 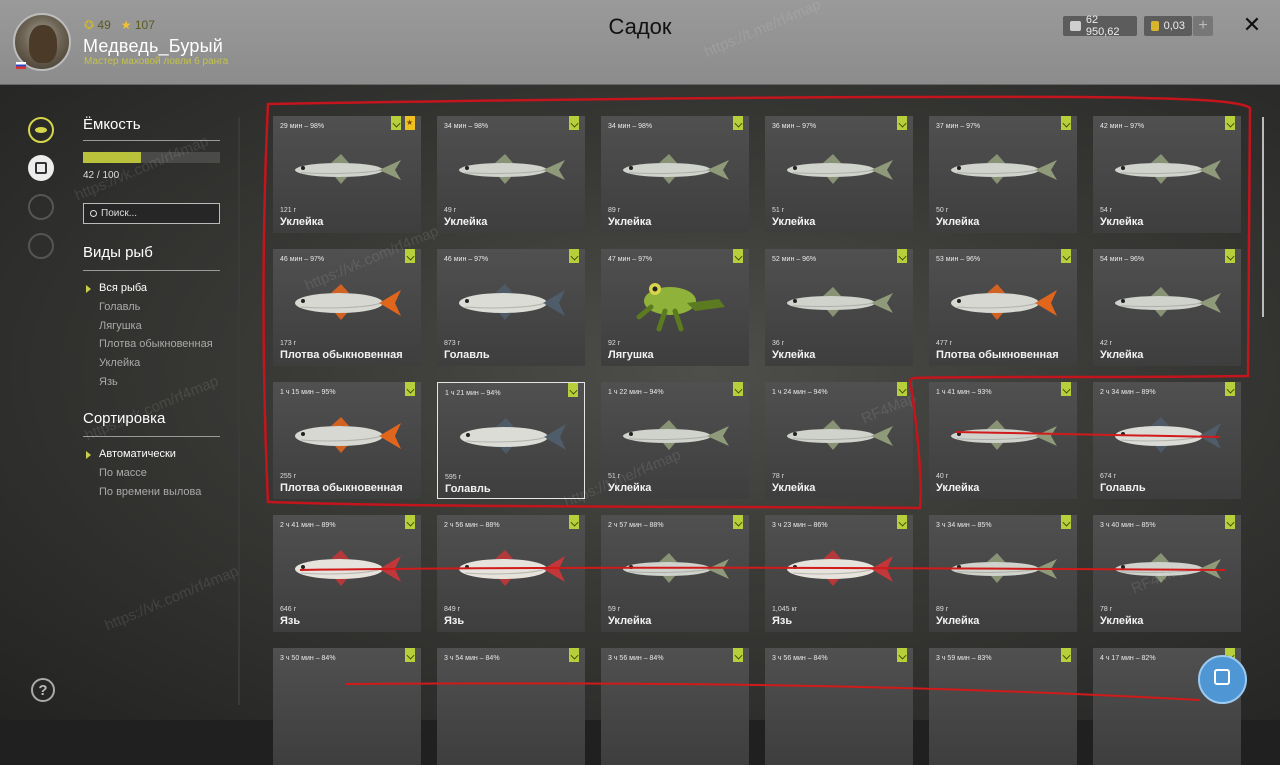 I want to click on add-gold-button: +, so click(x=1203, y=26).